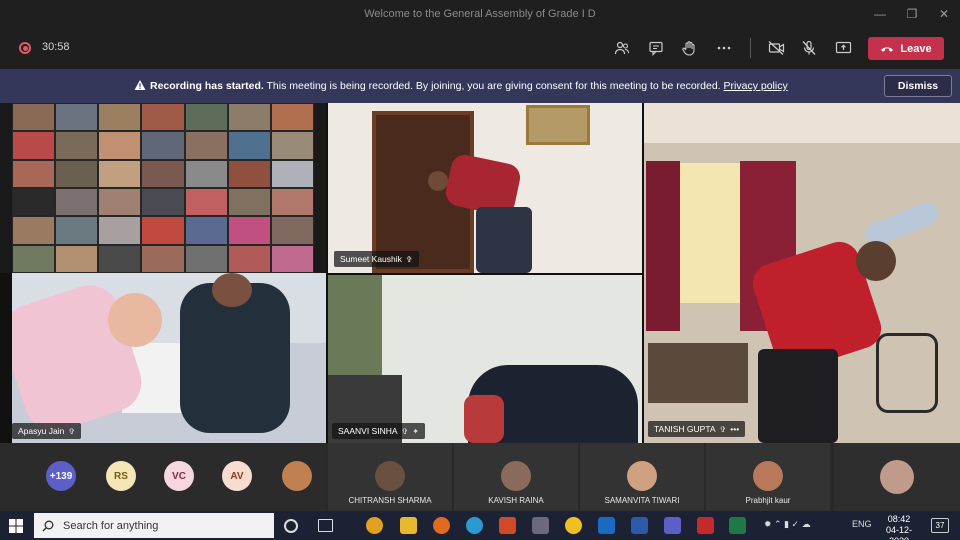  Describe the element at coordinates (918, 86) in the screenshot. I see `dismiss-button: Dismiss` at that location.